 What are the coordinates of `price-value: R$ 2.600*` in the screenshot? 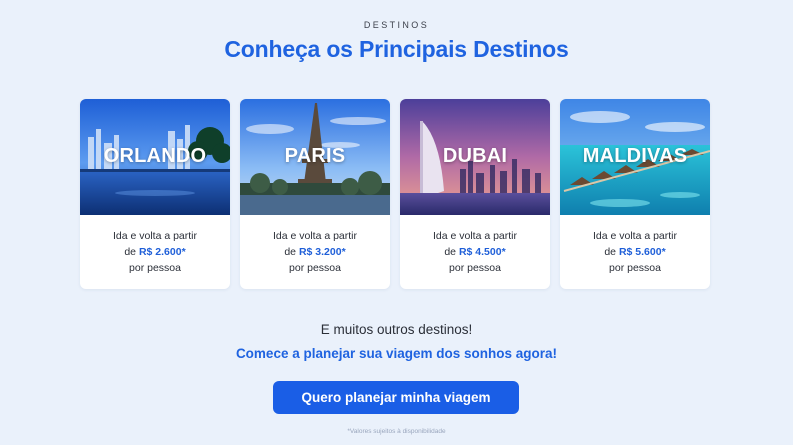 It's located at (162, 252).